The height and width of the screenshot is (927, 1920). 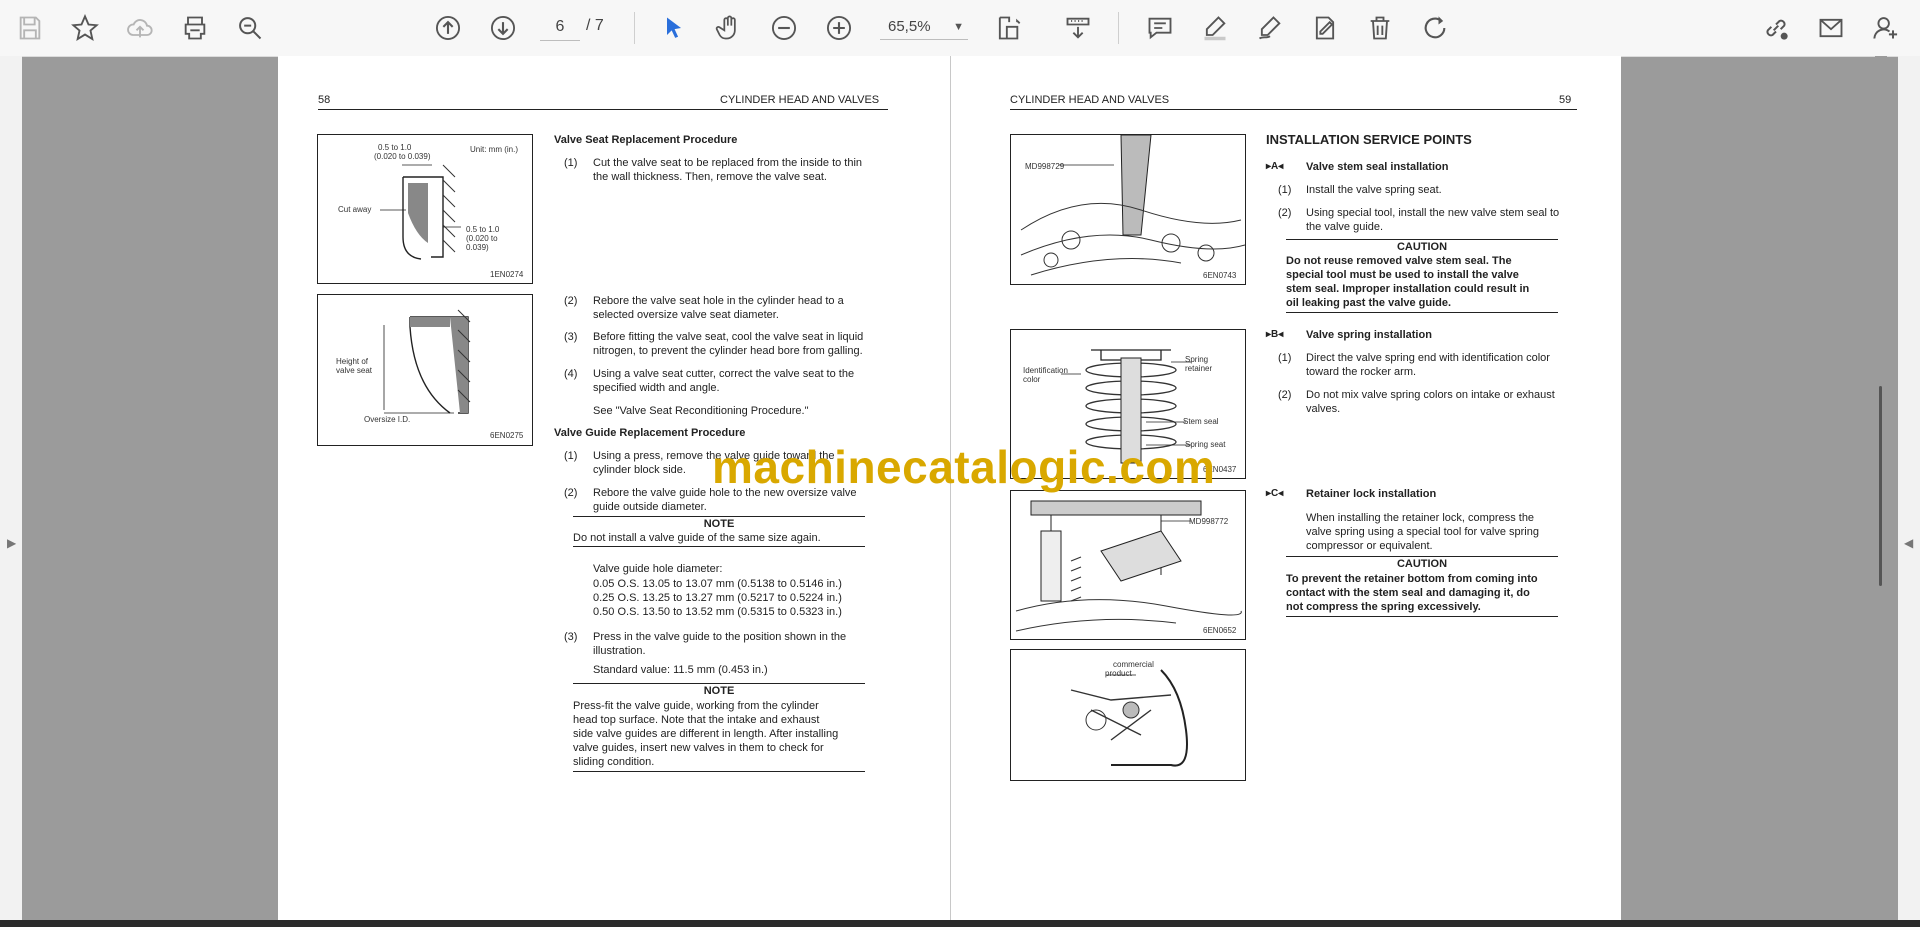 What do you see at coordinates (1383, 607) in the screenshot?
I see `caution-text: not compress the spring excessively.` at bounding box center [1383, 607].